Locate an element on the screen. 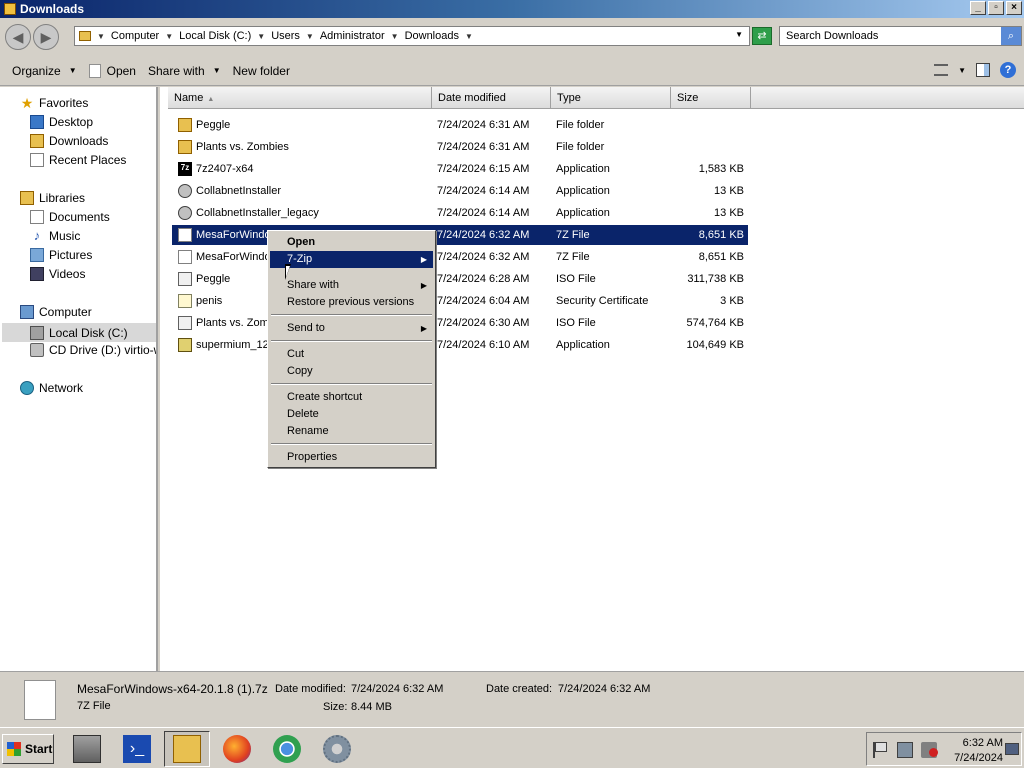  nav-network: Network is located at coordinates (51, 388).